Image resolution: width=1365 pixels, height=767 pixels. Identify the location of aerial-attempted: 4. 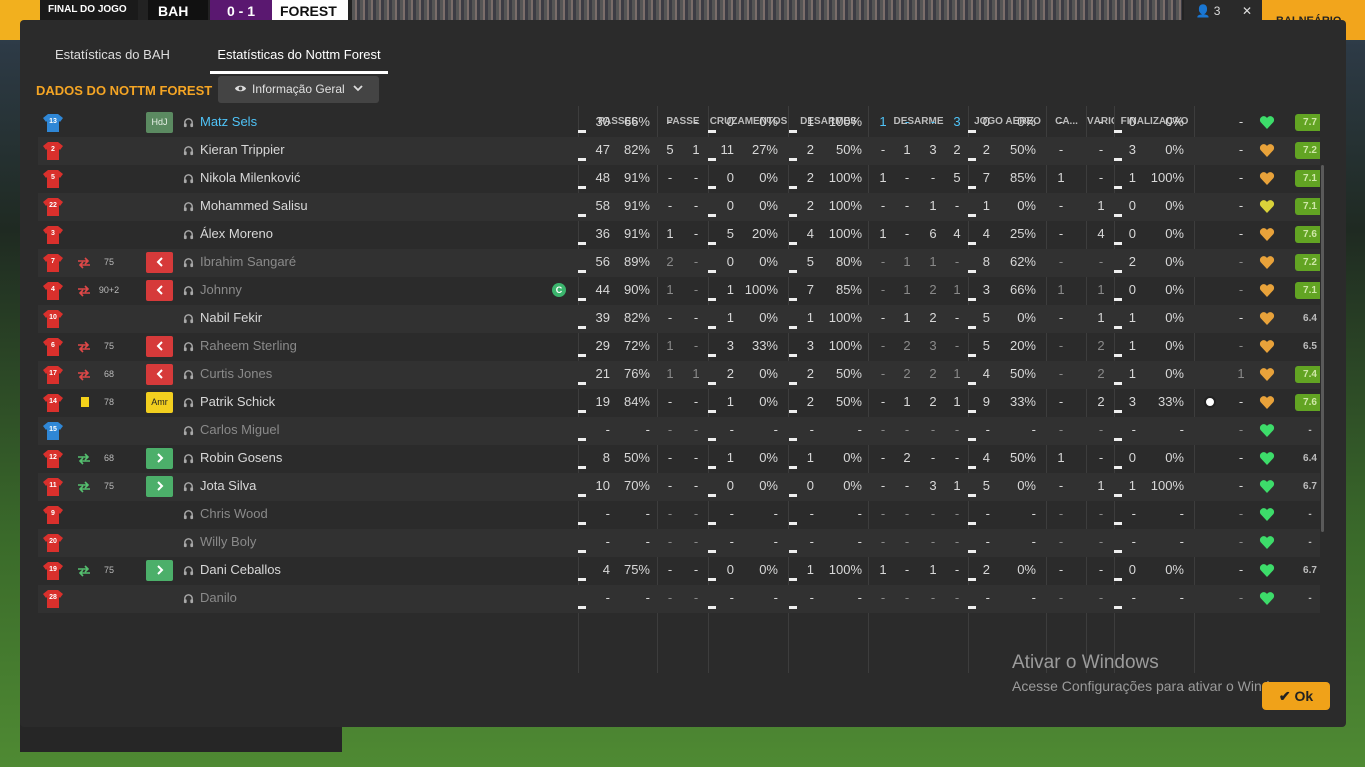
(986, 373).